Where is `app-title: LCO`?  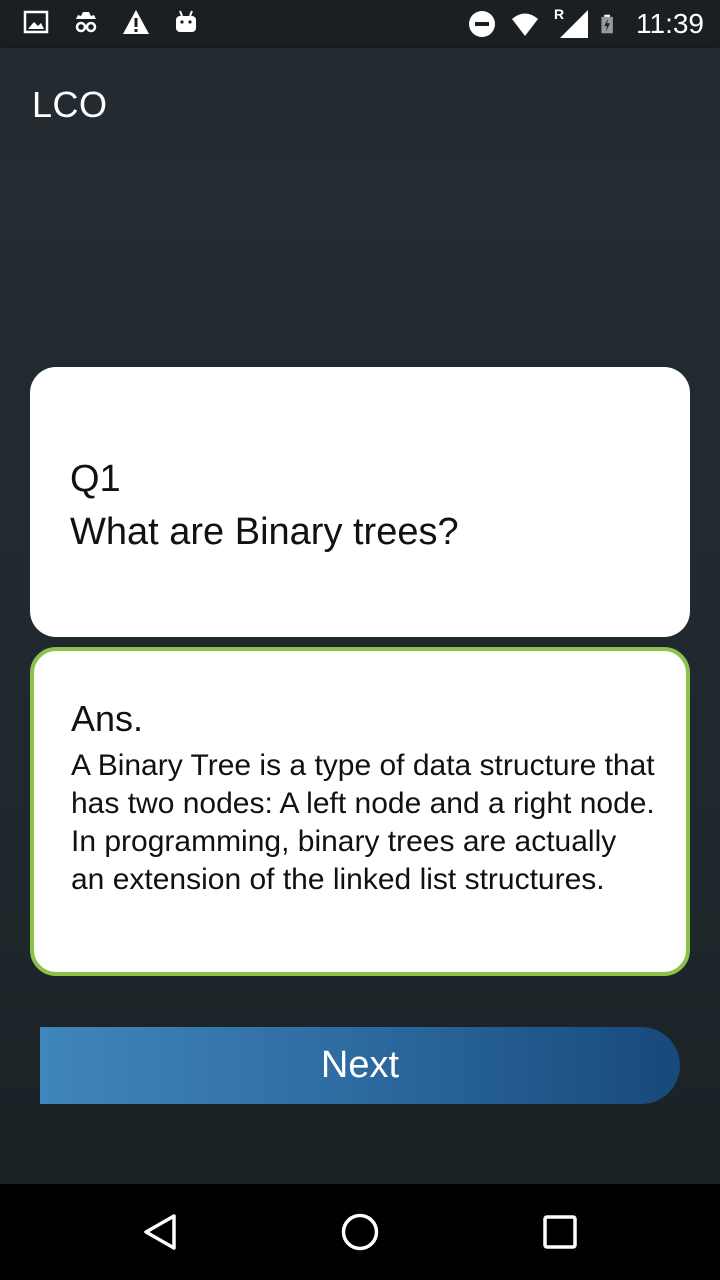 app-title: LCO is located at coordinates (70, 104).